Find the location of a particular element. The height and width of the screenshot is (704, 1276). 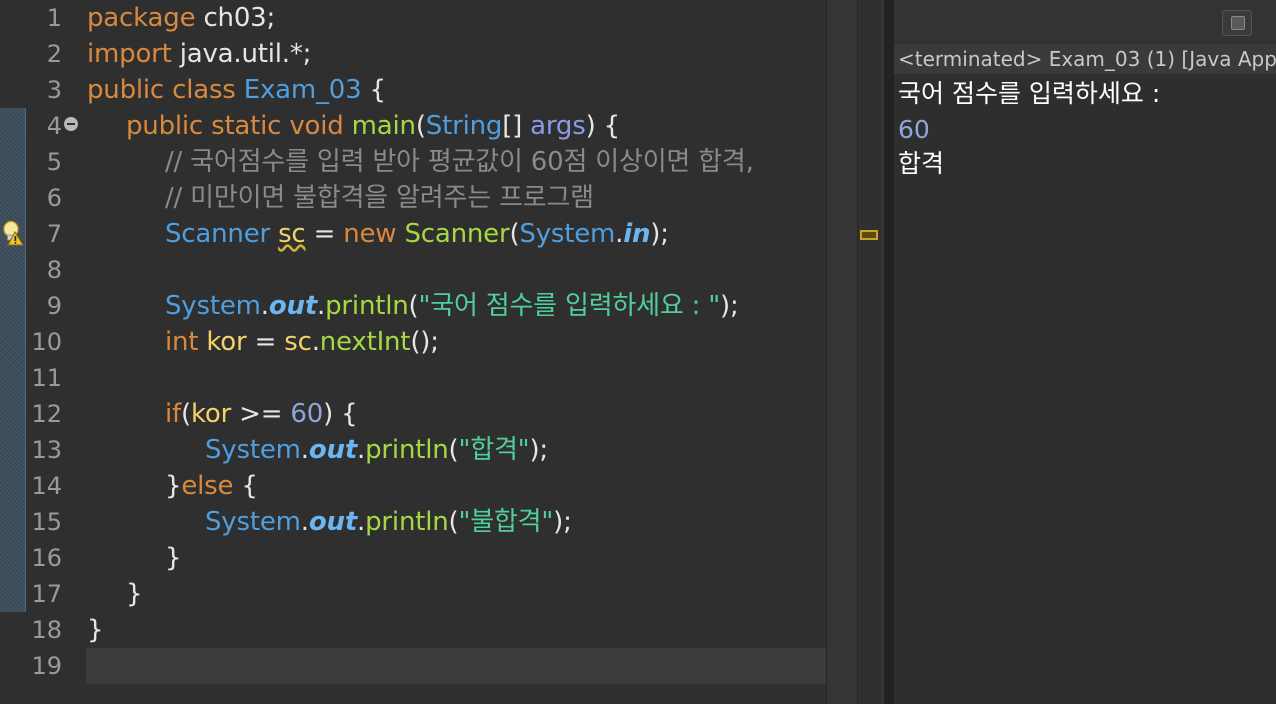

code-token: if is located at coordinates (173, 414).